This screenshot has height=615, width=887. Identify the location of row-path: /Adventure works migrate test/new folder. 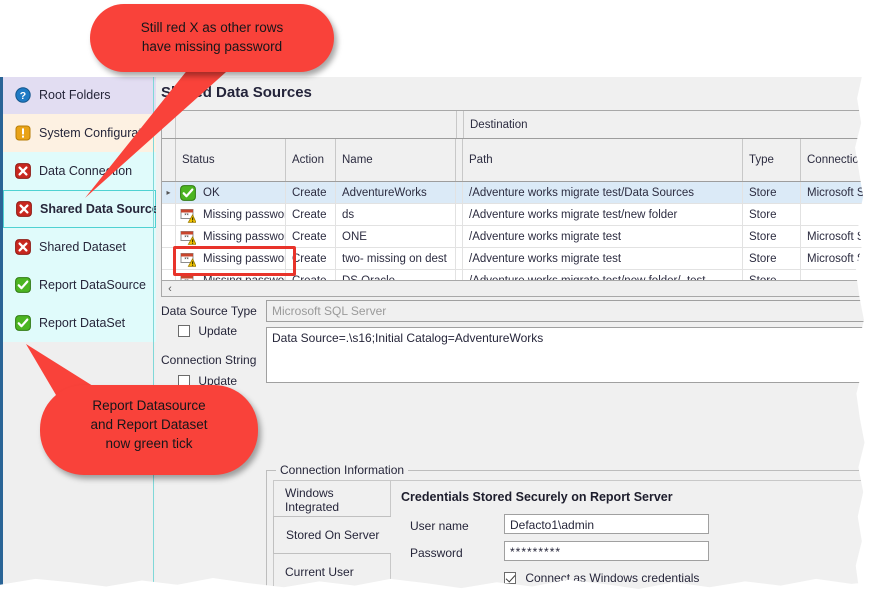
(603, 214).